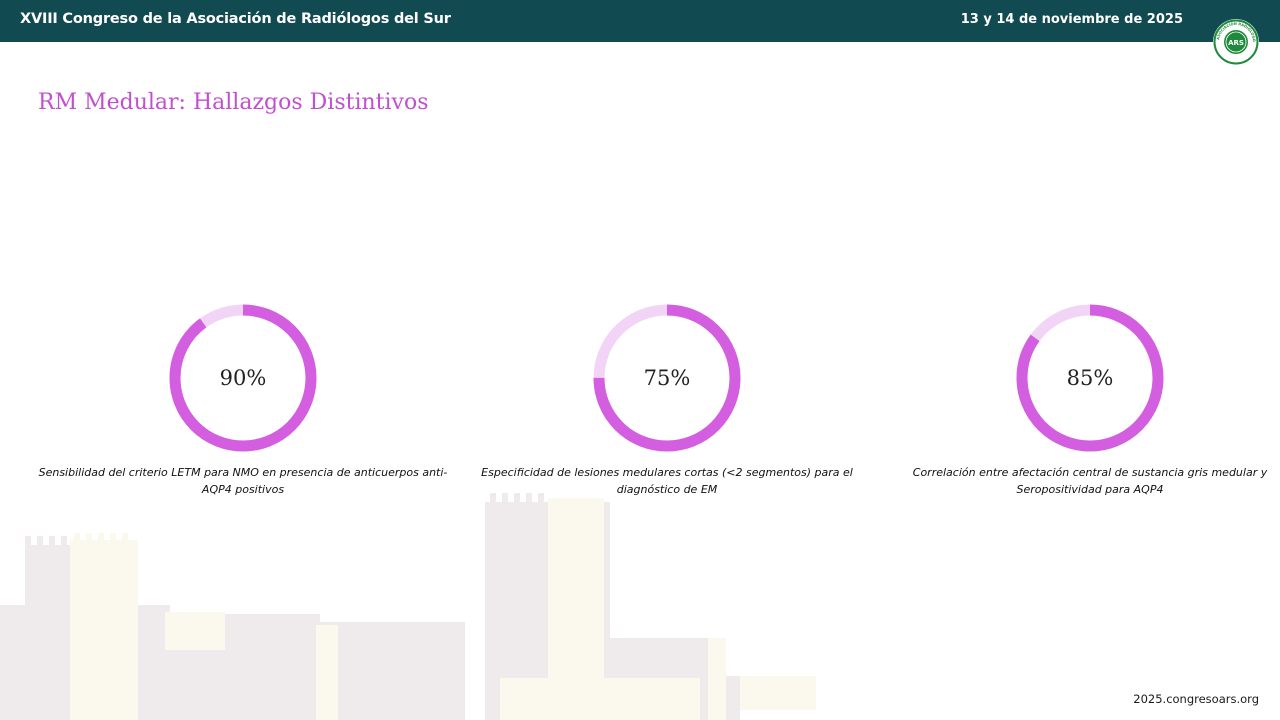  I want to click on progress-ring: 85%, so click(1090, 378).